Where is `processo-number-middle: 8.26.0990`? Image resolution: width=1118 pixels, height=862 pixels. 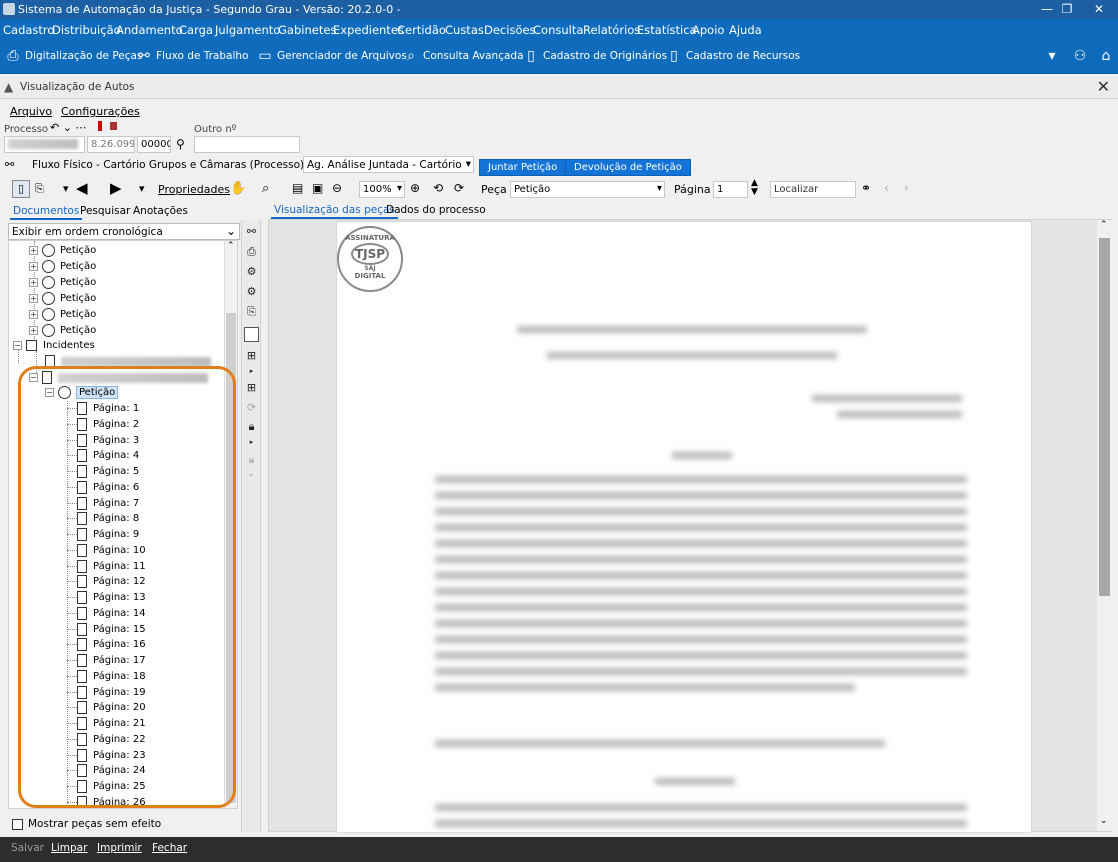
processo-number-middle: 8.26.0990 is located at coordinates (111, 144).